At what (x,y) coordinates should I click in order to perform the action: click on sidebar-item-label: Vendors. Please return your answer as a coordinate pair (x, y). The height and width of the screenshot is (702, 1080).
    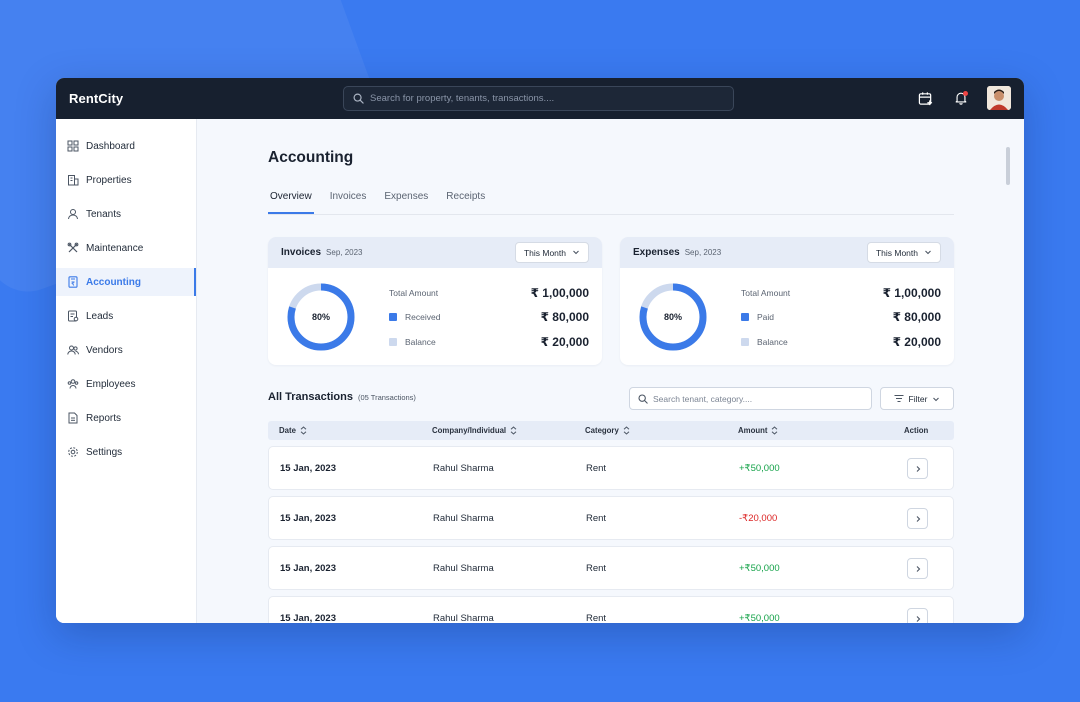
    Looking at the image, I should click on (104, 350).